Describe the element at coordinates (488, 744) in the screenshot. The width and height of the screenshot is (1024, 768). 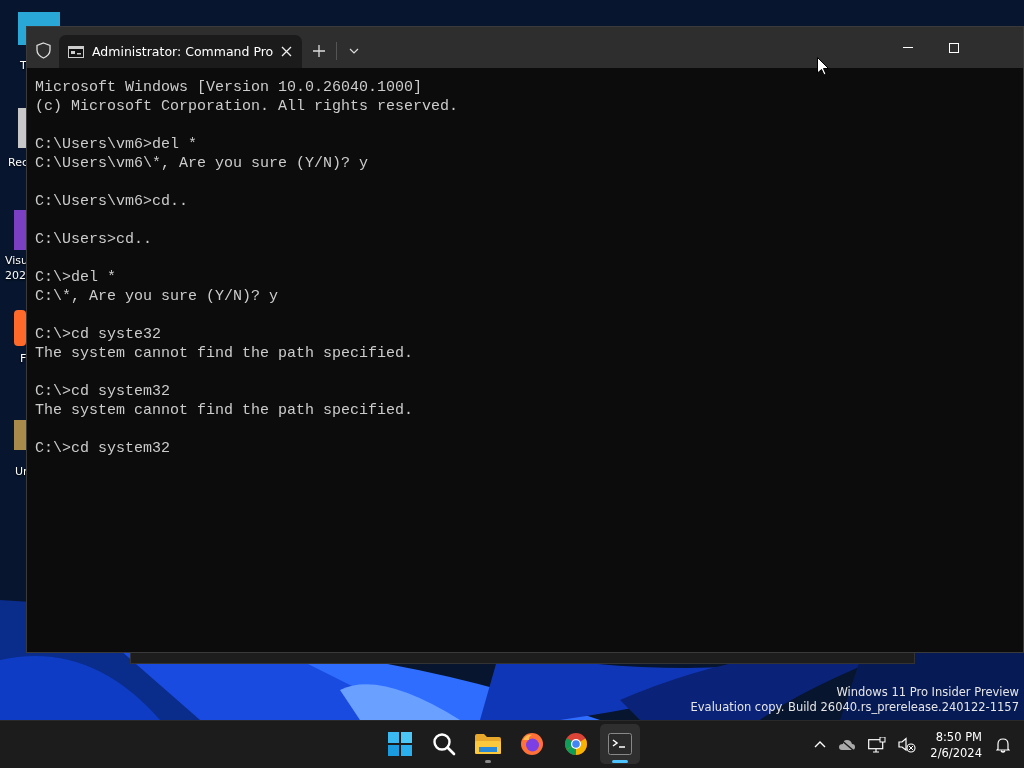
I see `folder-icon` at that location.